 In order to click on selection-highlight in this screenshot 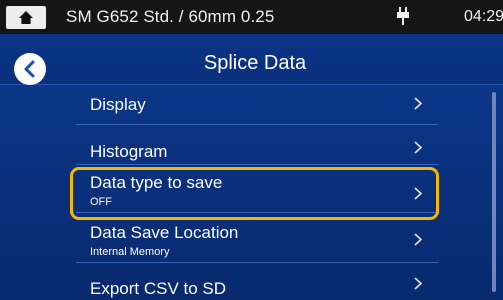, I will do `click(254, 193)`.